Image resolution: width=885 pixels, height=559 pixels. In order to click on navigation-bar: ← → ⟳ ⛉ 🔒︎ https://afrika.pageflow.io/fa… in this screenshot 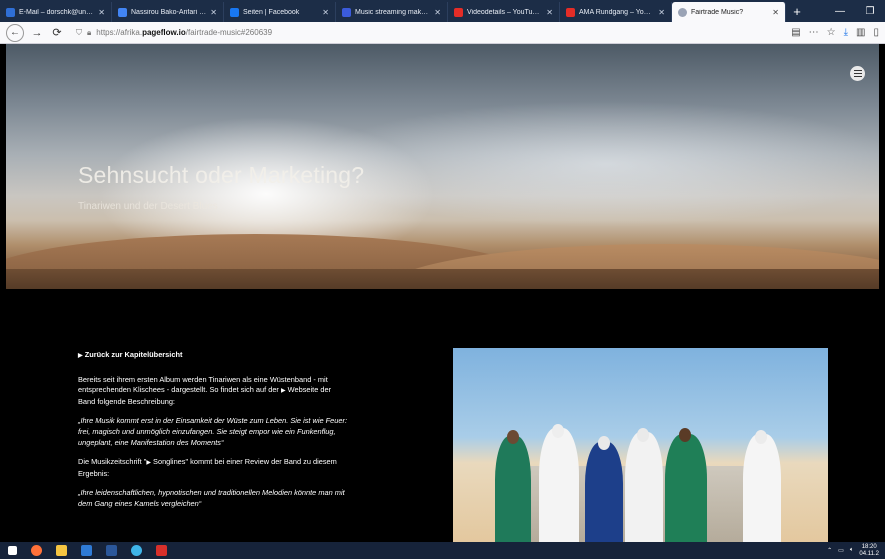, I will do `click(442, 33)`.